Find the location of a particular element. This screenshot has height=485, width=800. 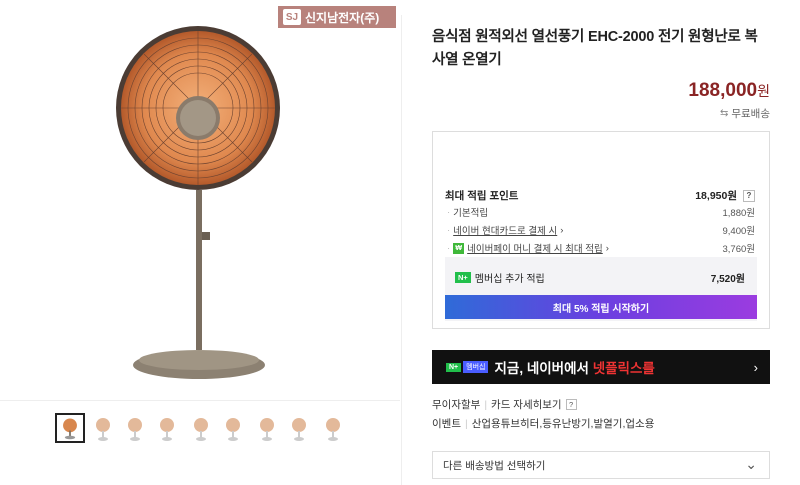

product-title: 음식점 원적외선 열선풍기 EHC-2000 전기 원형난로 복사열 온열기 is located at coordinates (595, 48).